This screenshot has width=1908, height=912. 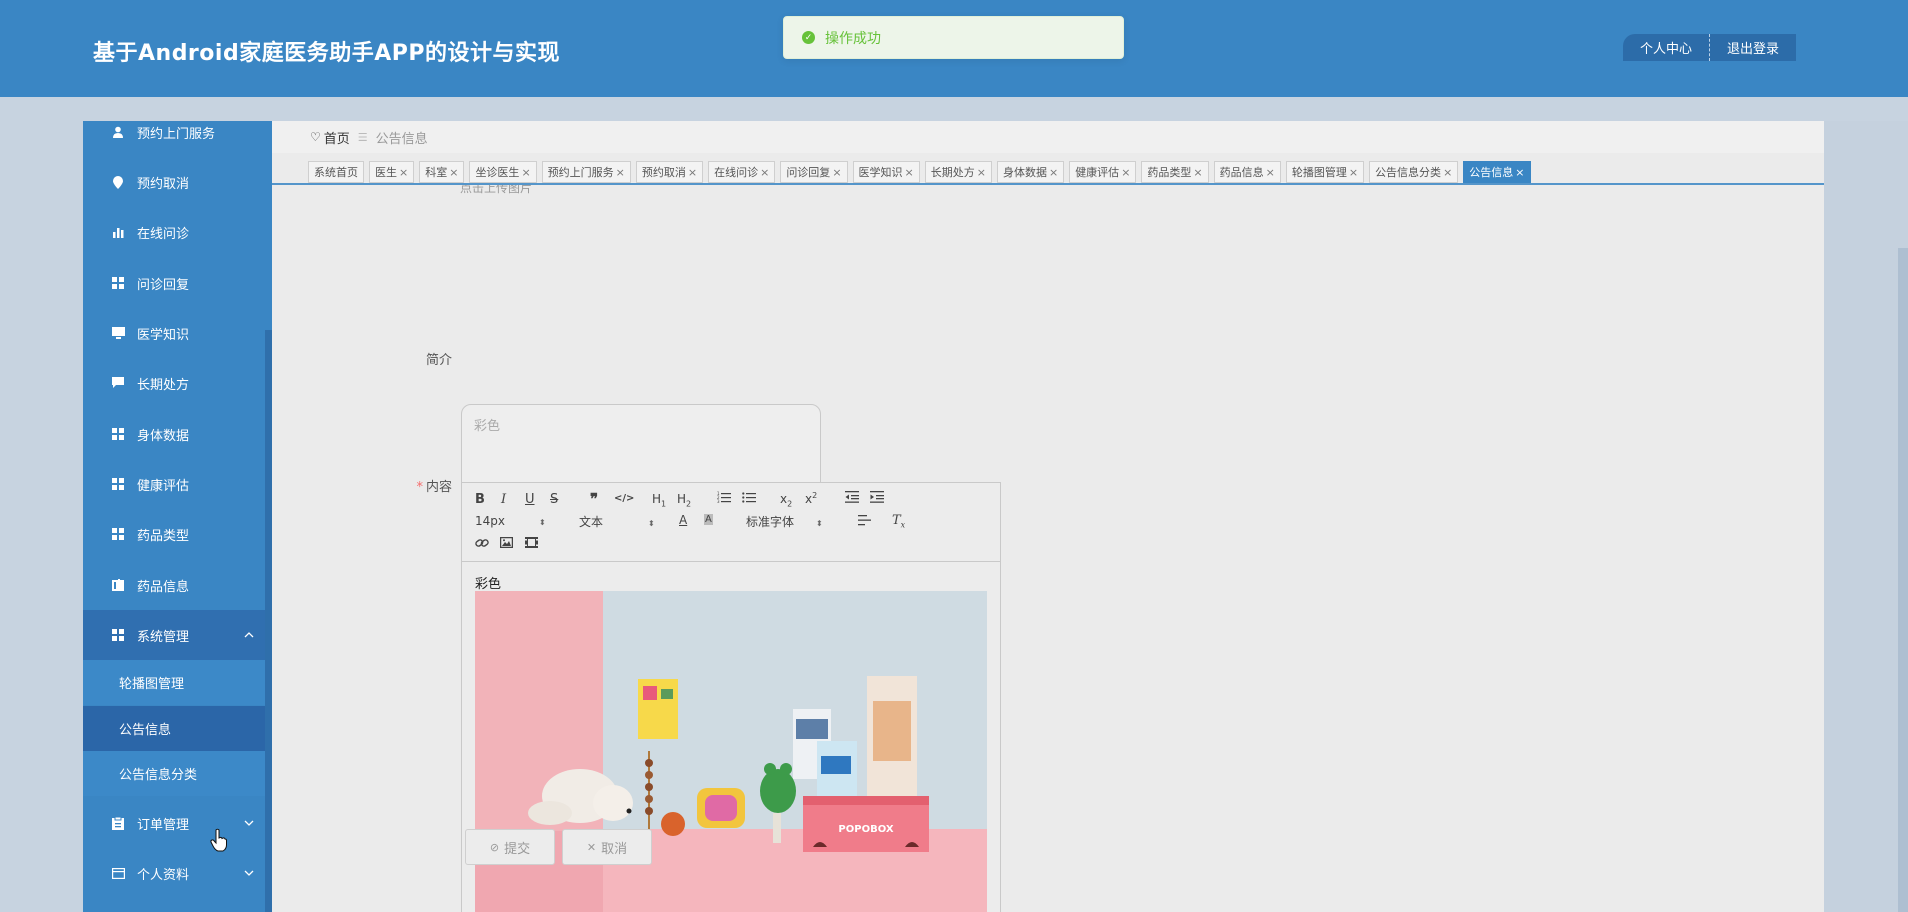 What do you see at coordinates (442, 172) in the screenshot?
I see `tab-department: 科室 ×` at bounding box center [442, 172].